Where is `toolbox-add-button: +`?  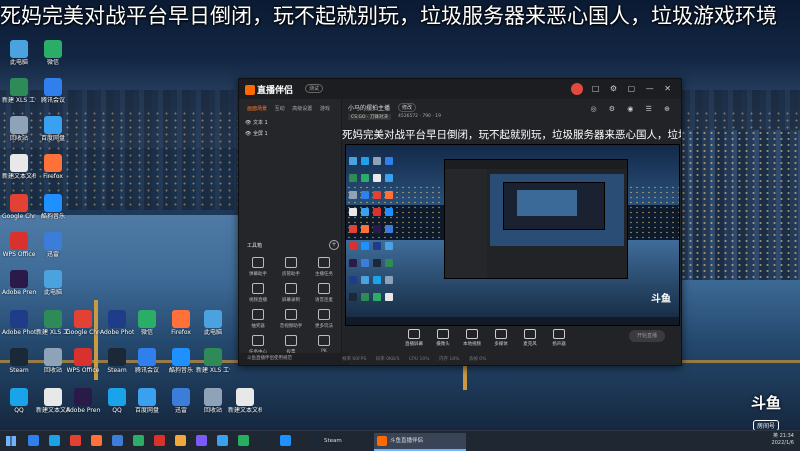 toolbox-add-button: + is located at coordinates (334, 245).